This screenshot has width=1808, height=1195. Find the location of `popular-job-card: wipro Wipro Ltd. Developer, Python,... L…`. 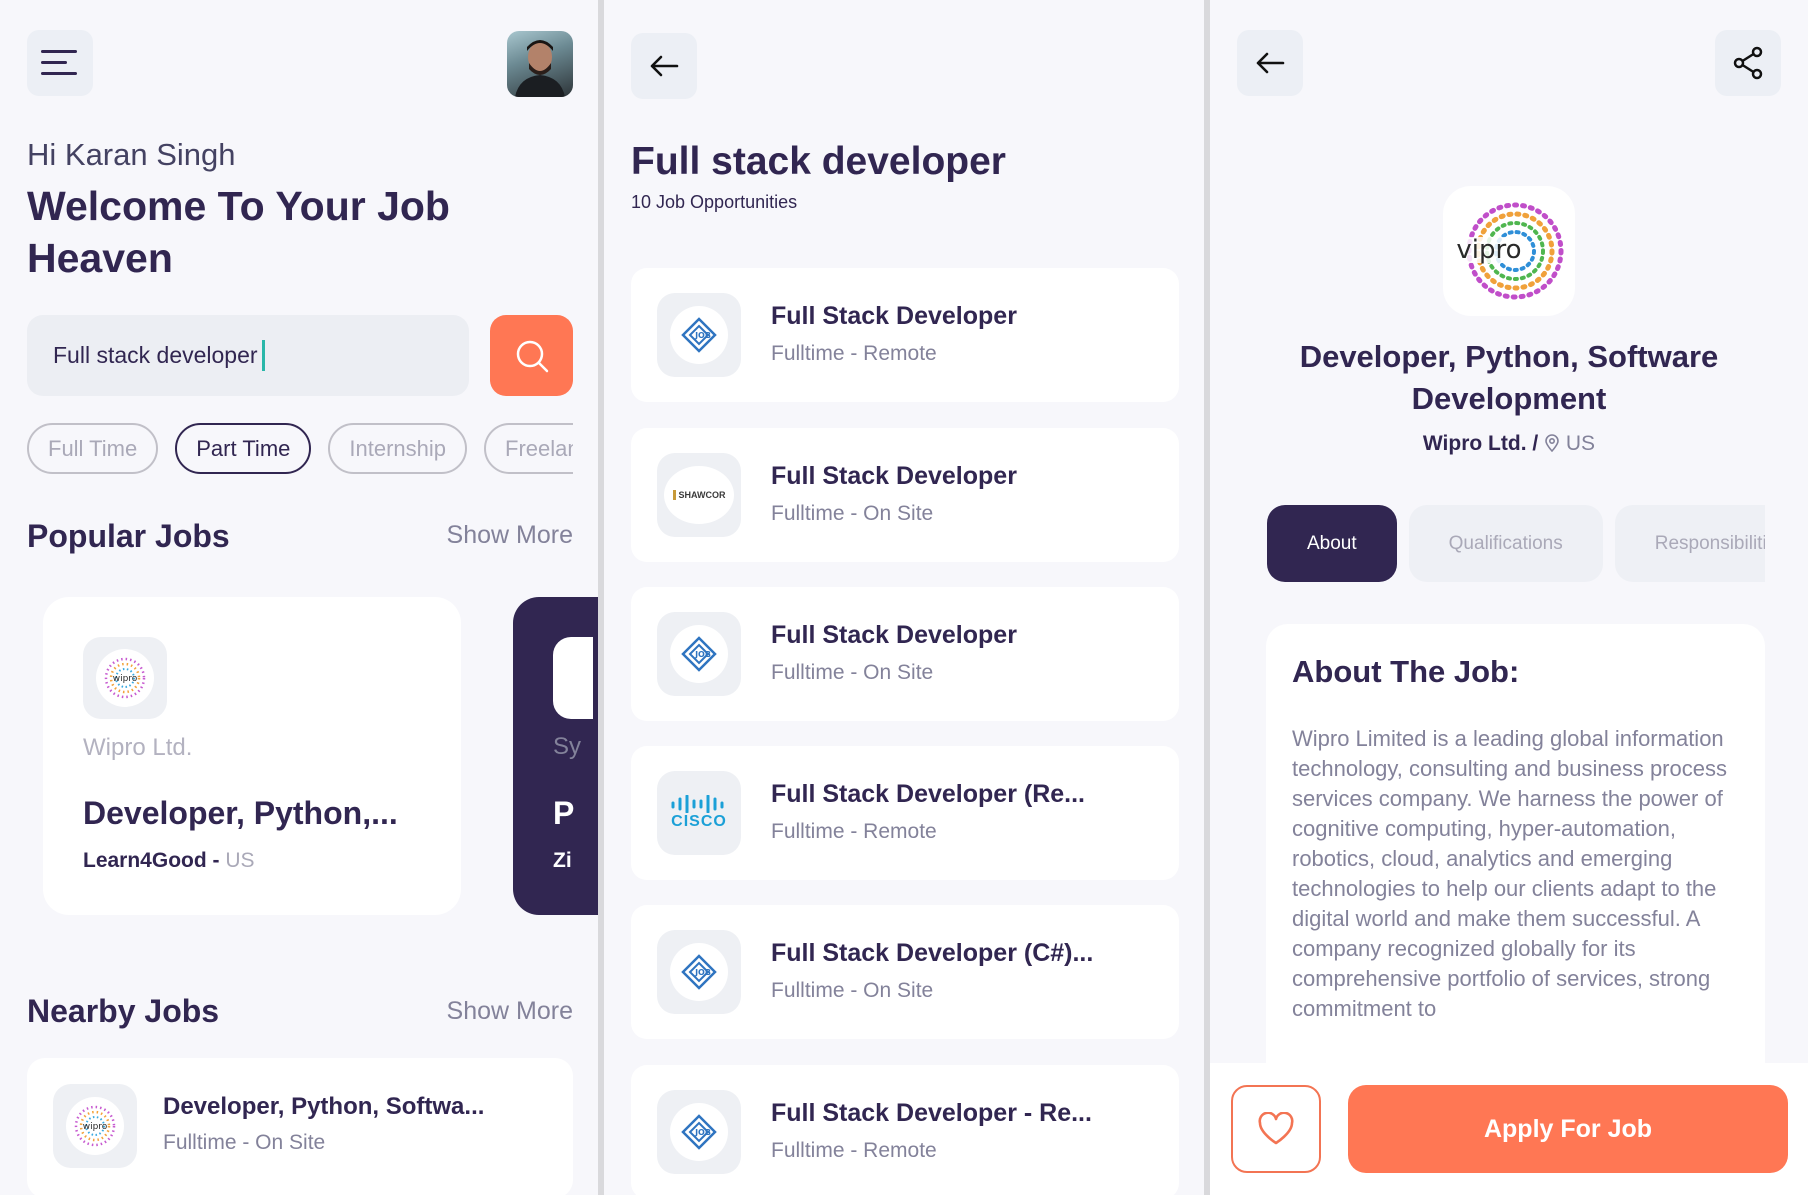

popular-job-card: wipro Wipro Ltd. Developer, Python,... L… is located at coordinates (252, 756).